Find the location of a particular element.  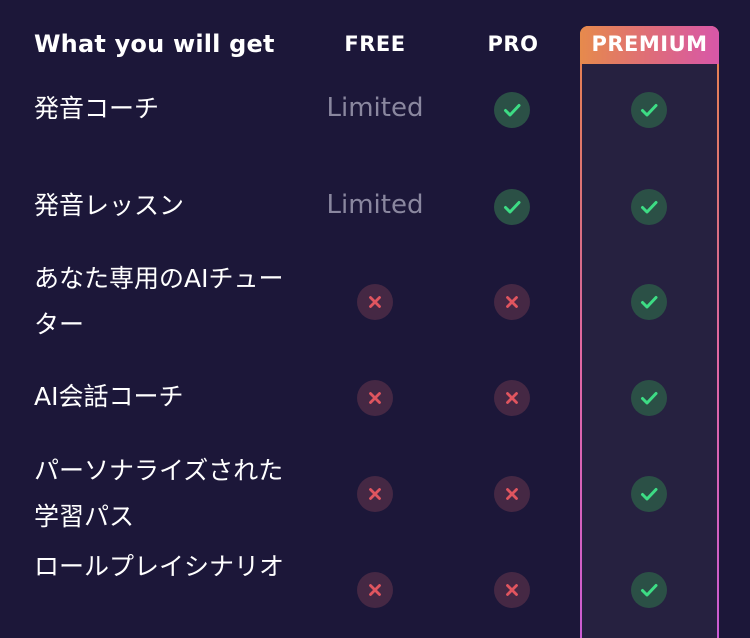

feature-name: パーソナライズされた学習パス is located at coordinates (159, 493).